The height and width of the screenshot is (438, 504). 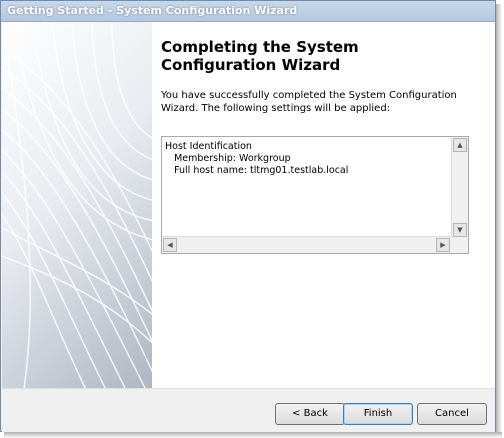 I want to click on wizard-footer: < Back Finish Cancel, so click(x=248, y=410).